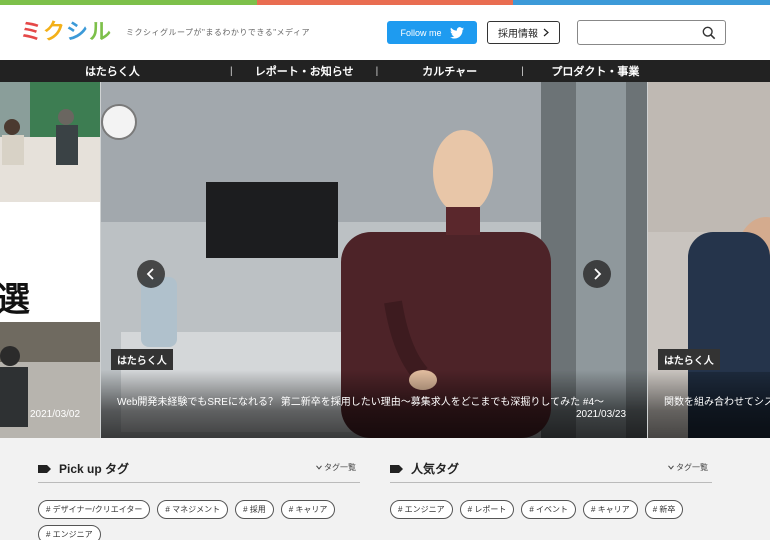 This screenshot has width=770, height=540. I want to click on chevron-left-icon, so click(150, 274).